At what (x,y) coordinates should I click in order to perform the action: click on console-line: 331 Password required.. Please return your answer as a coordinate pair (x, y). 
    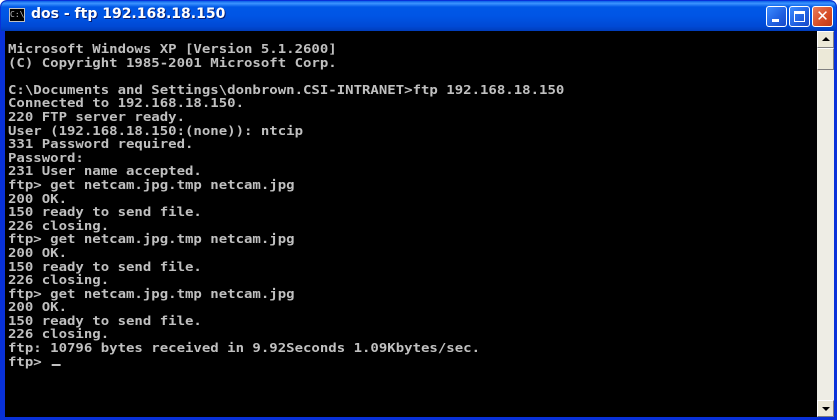
    Looking at the image, I should click on (101, 144).